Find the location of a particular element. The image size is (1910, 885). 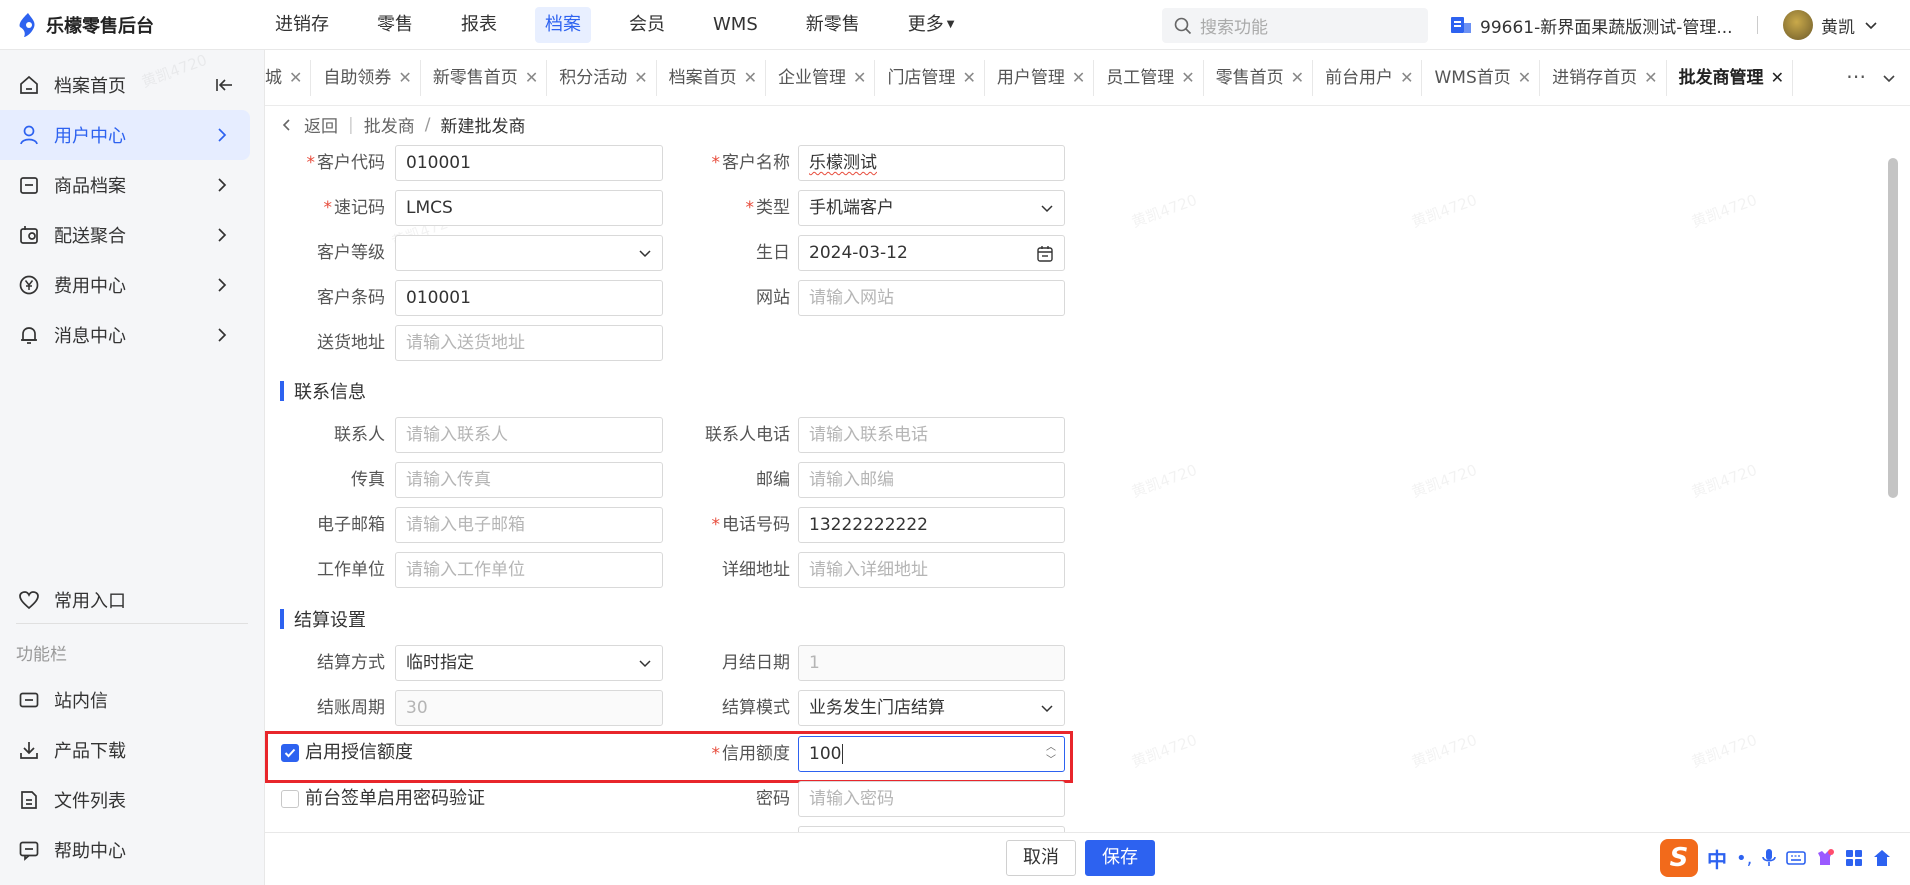

monthly-day-input: 1 is located at coordinates (931, 663).